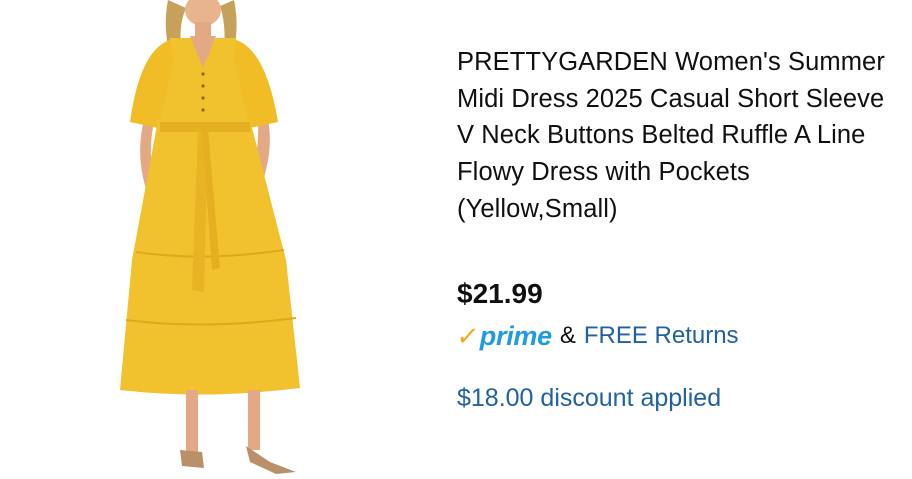 The image size is (912, 479). I want to click on prime-logo: ✓ prime, so click(503, 336).